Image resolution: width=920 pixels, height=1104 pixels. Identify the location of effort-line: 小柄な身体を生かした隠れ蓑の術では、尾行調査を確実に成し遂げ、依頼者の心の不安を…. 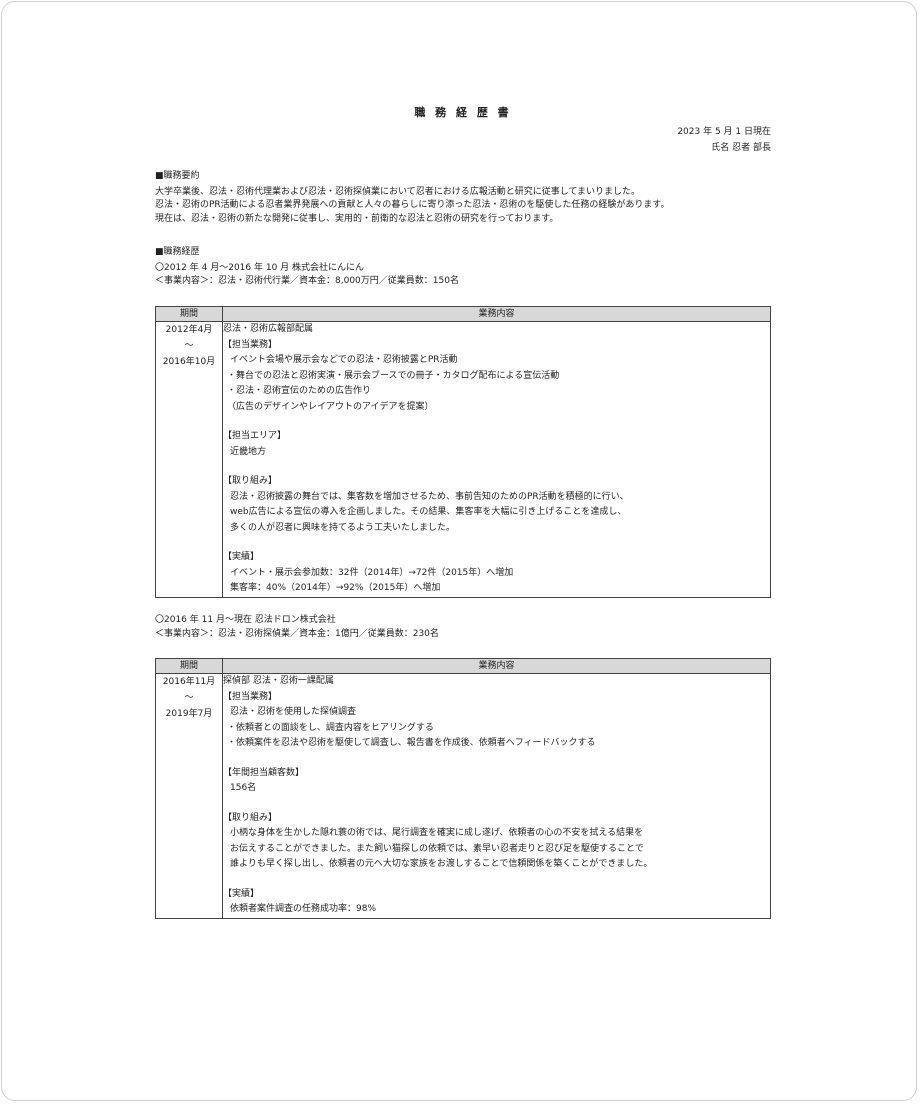
(437, 833).